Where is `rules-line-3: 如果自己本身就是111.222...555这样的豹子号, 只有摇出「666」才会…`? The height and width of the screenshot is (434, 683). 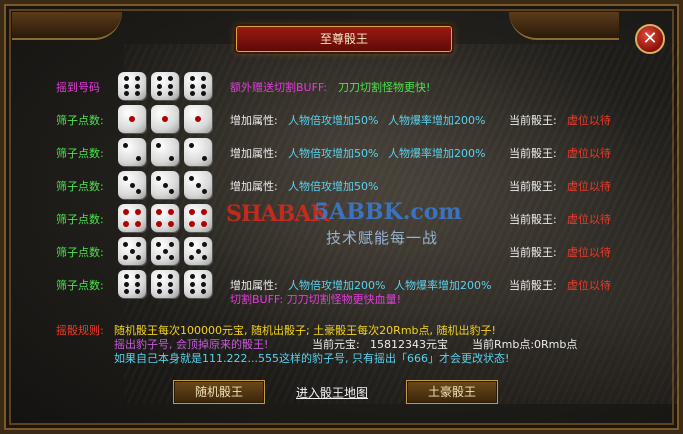
rules-line-3: 如果自己本身就是111.222...555这样的豹子号, 只有摇出「666」才会… is located at coordinates (312, 358).